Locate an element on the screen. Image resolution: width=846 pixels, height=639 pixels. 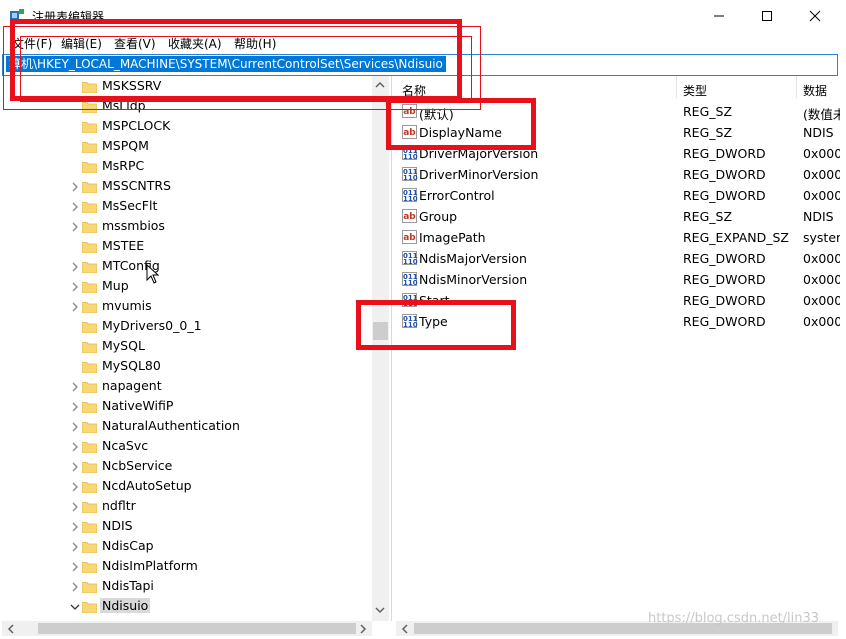
tree-item-label: NcdAutoSetup is located at coordinates (147, 485).